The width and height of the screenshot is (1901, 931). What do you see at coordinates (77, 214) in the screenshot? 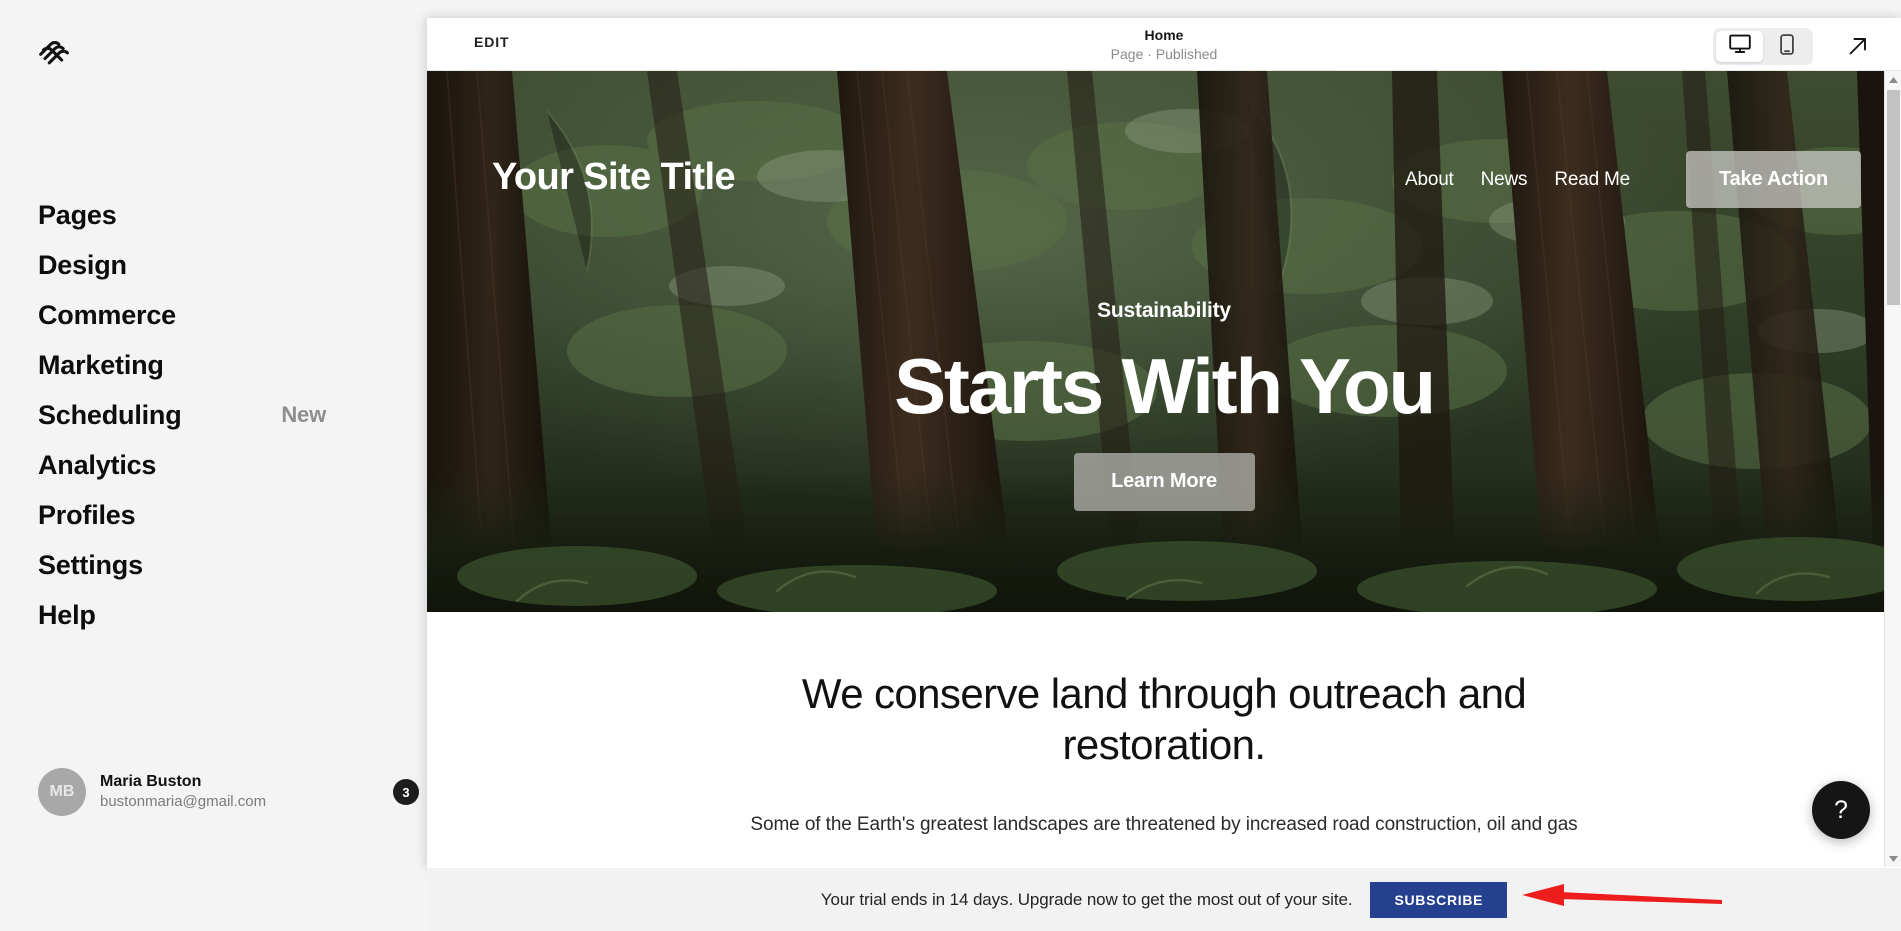
I see `sidebar-item-label: Pages` at bounding box center [77, 214].